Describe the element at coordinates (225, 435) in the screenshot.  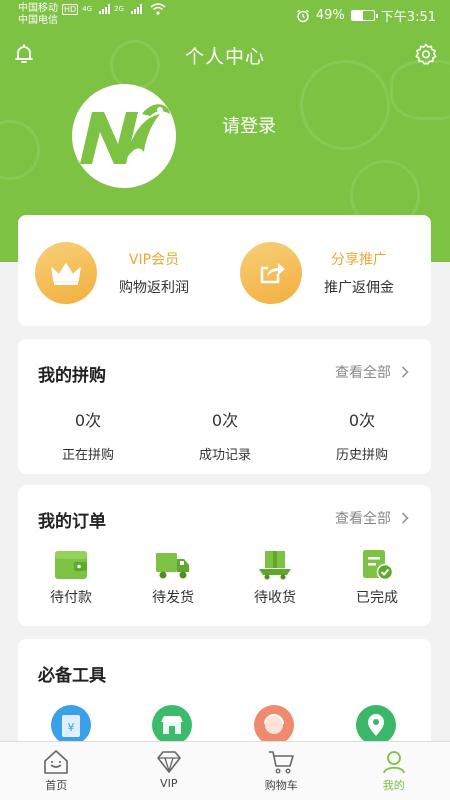
I see `stat-success: 0次 成功记录` at that location.